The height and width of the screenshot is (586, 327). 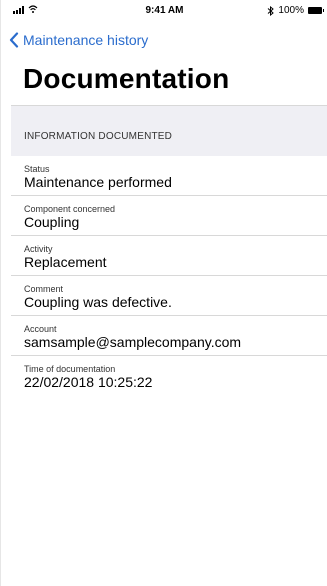 What do you see at coordinates (52, 222) in the screenshot?
I see `component-value: Coupling` at bounding box center [52, 222].